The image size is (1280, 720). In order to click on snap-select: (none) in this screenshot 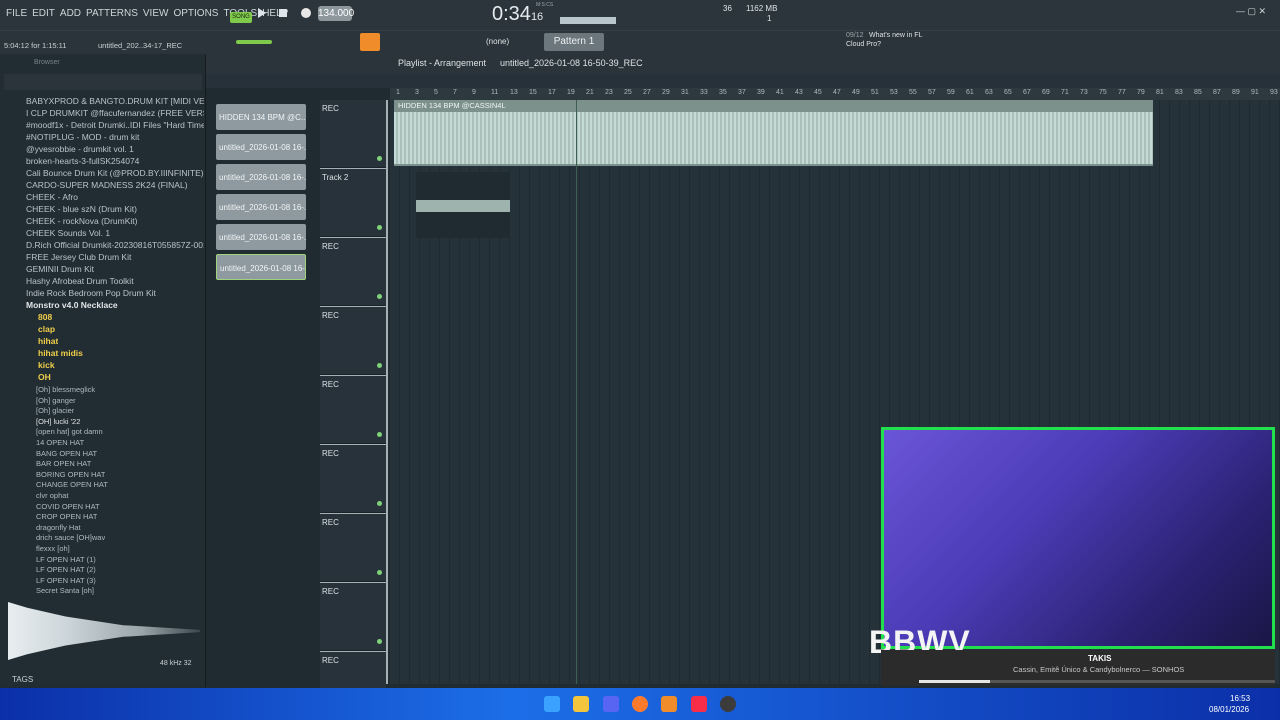, I will do `click(497, 41)`.